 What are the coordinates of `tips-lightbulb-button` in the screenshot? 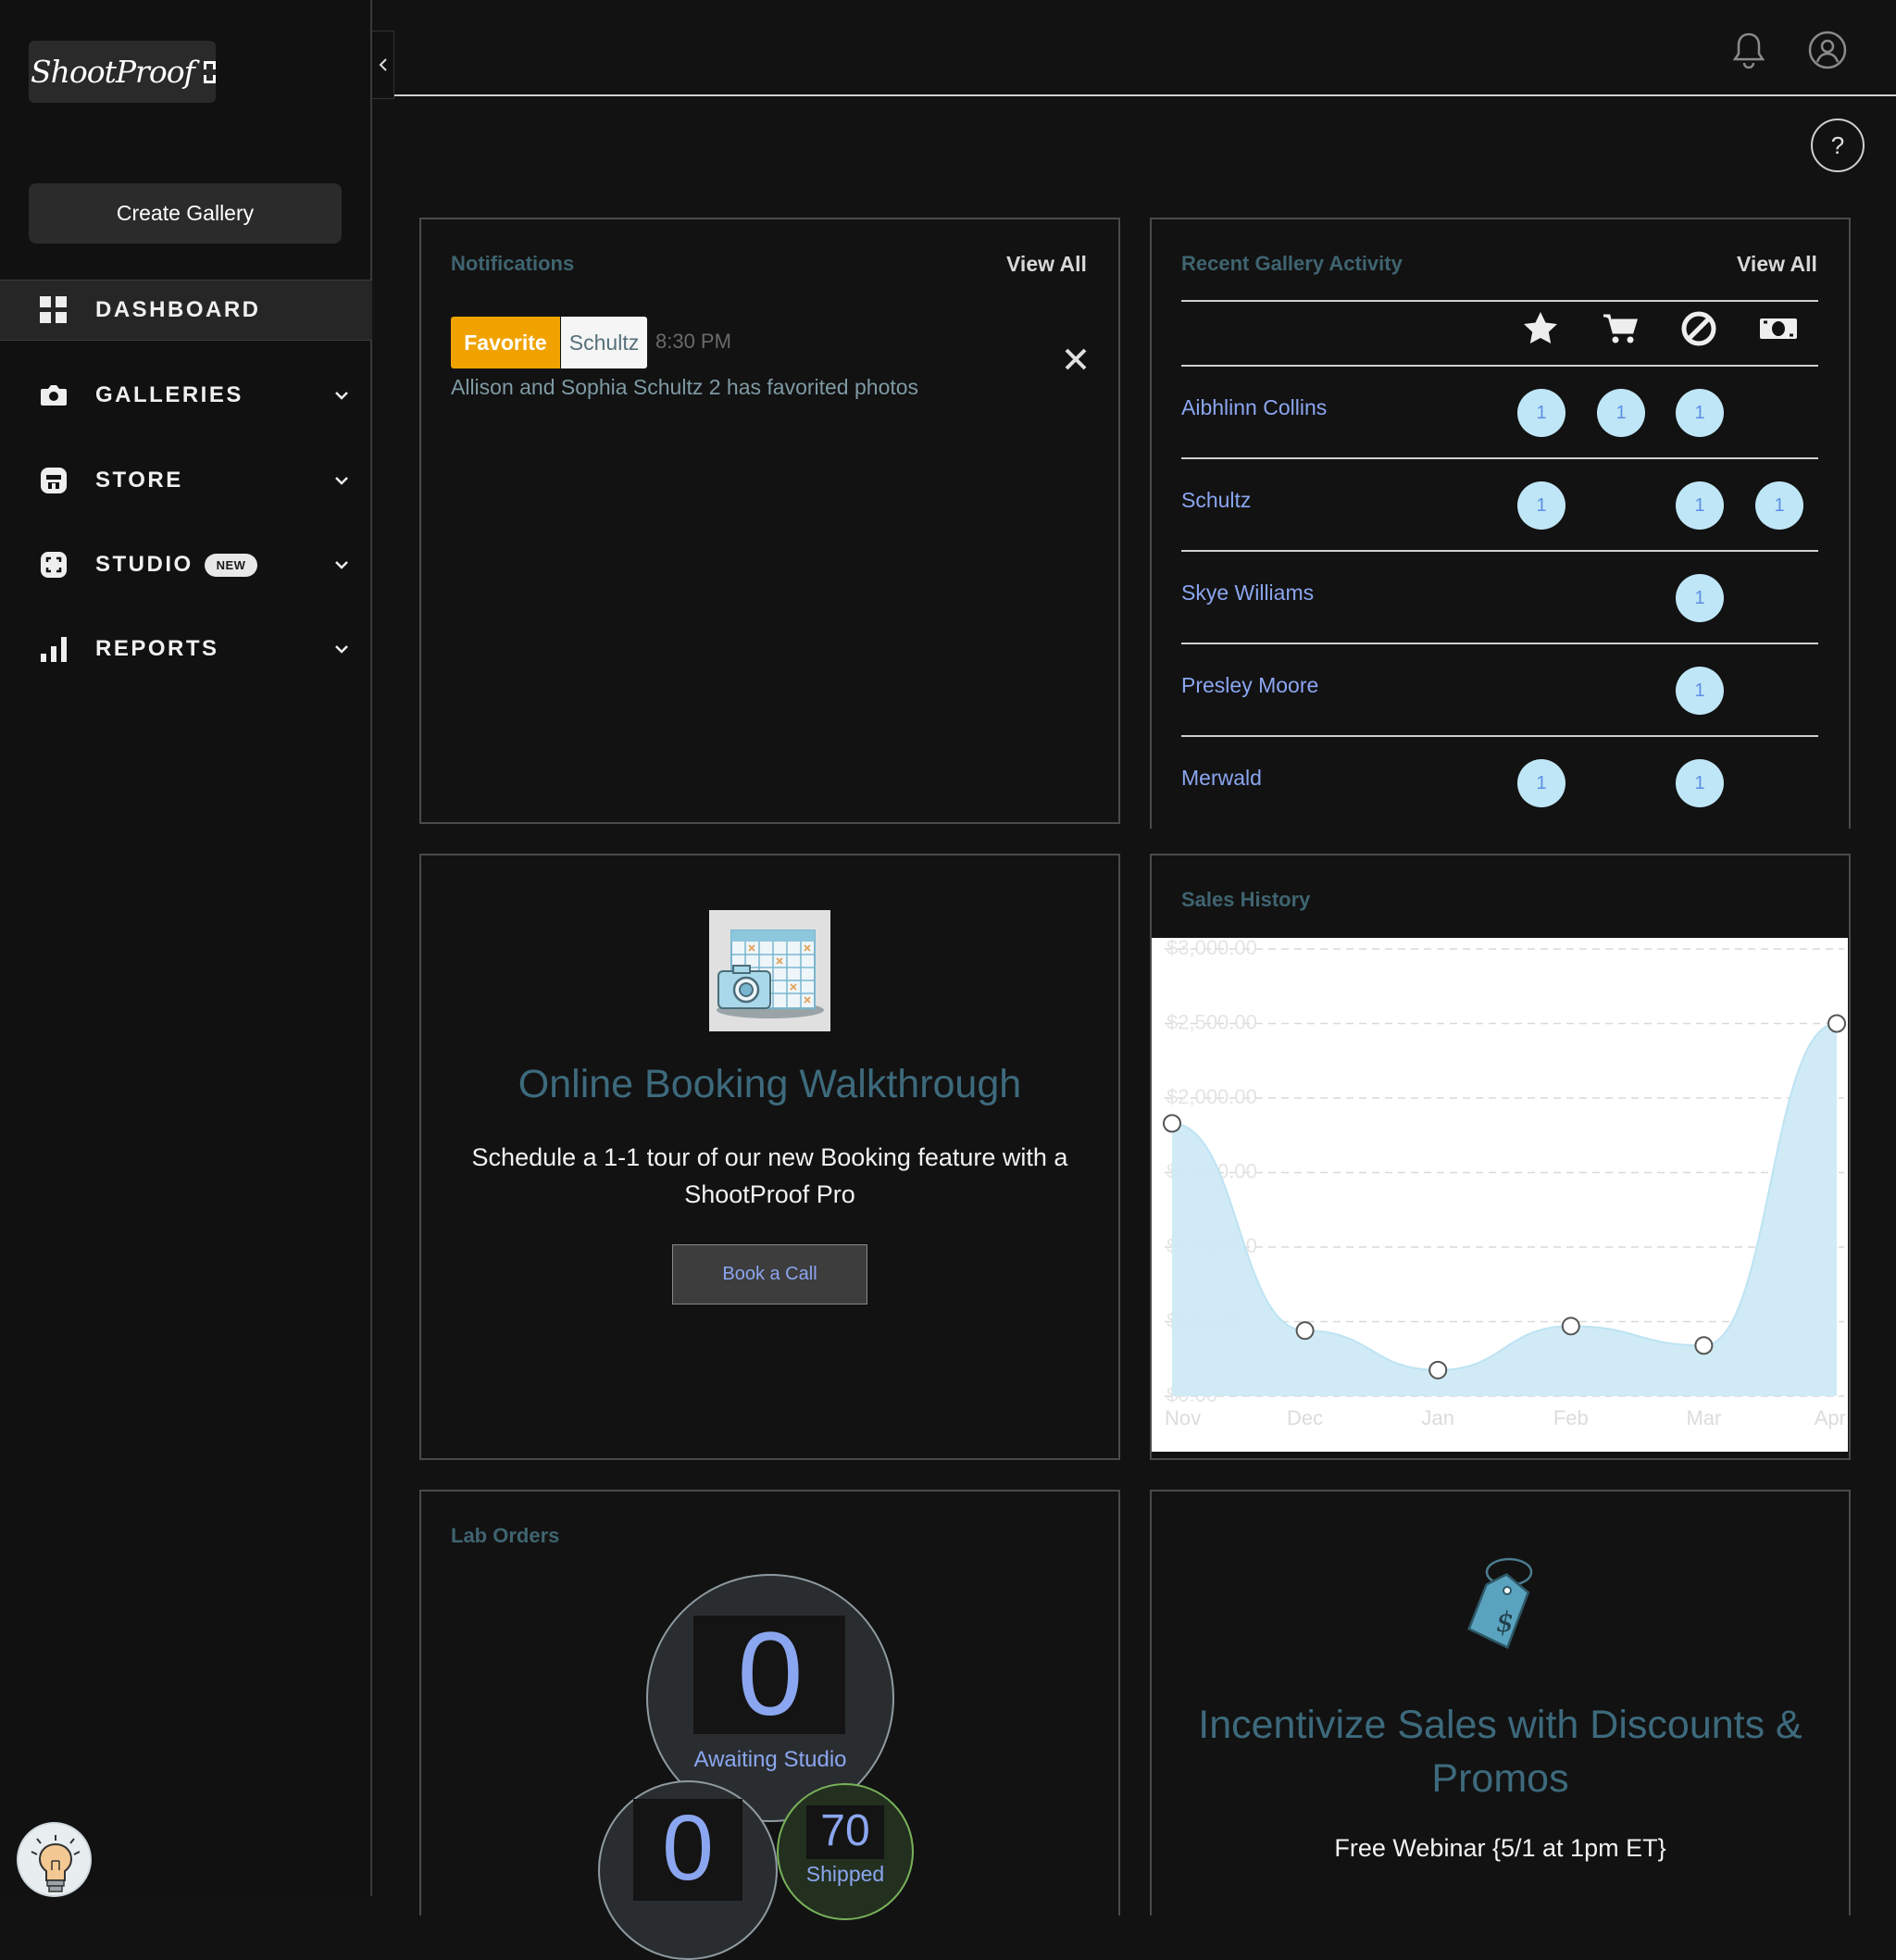 It's located at (54, 1859).